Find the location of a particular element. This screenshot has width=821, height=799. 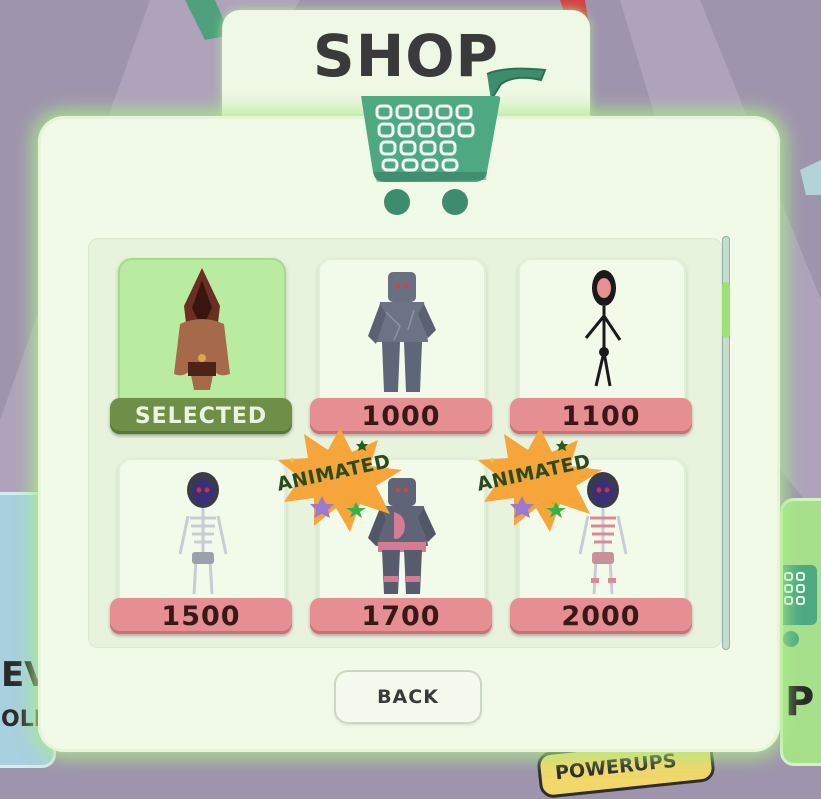

shop-item-card-4: 1500 is located at coordinates (201, 546).